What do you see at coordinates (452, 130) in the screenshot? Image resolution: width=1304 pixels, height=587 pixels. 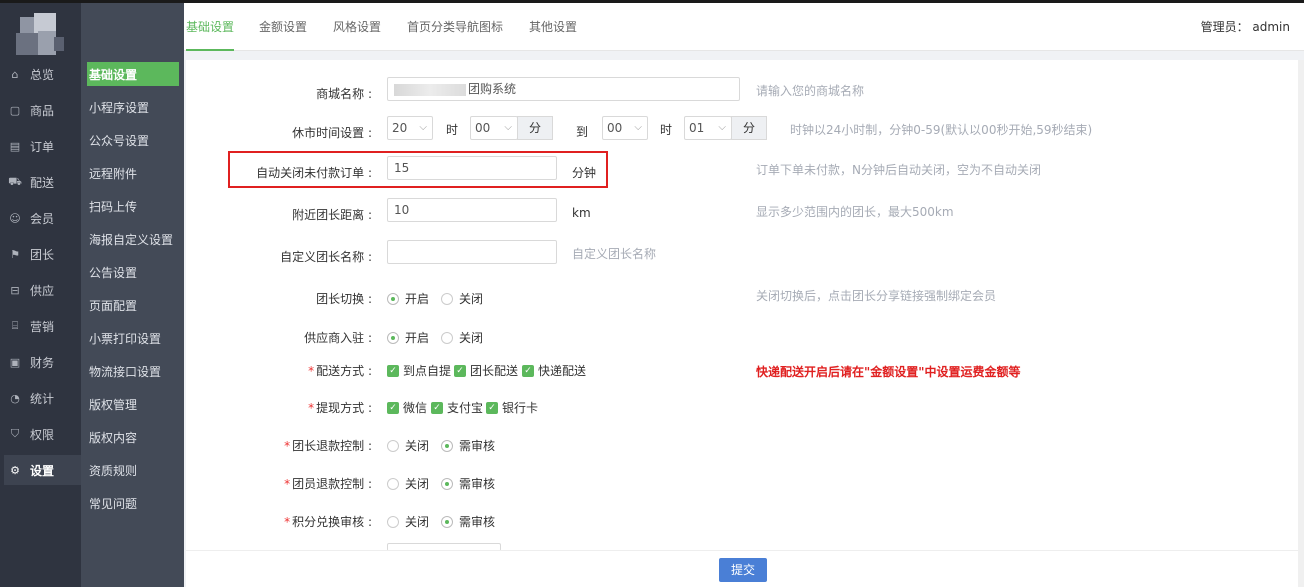 I see `start-hour-unit: 时` at bounding box center [452, 130].